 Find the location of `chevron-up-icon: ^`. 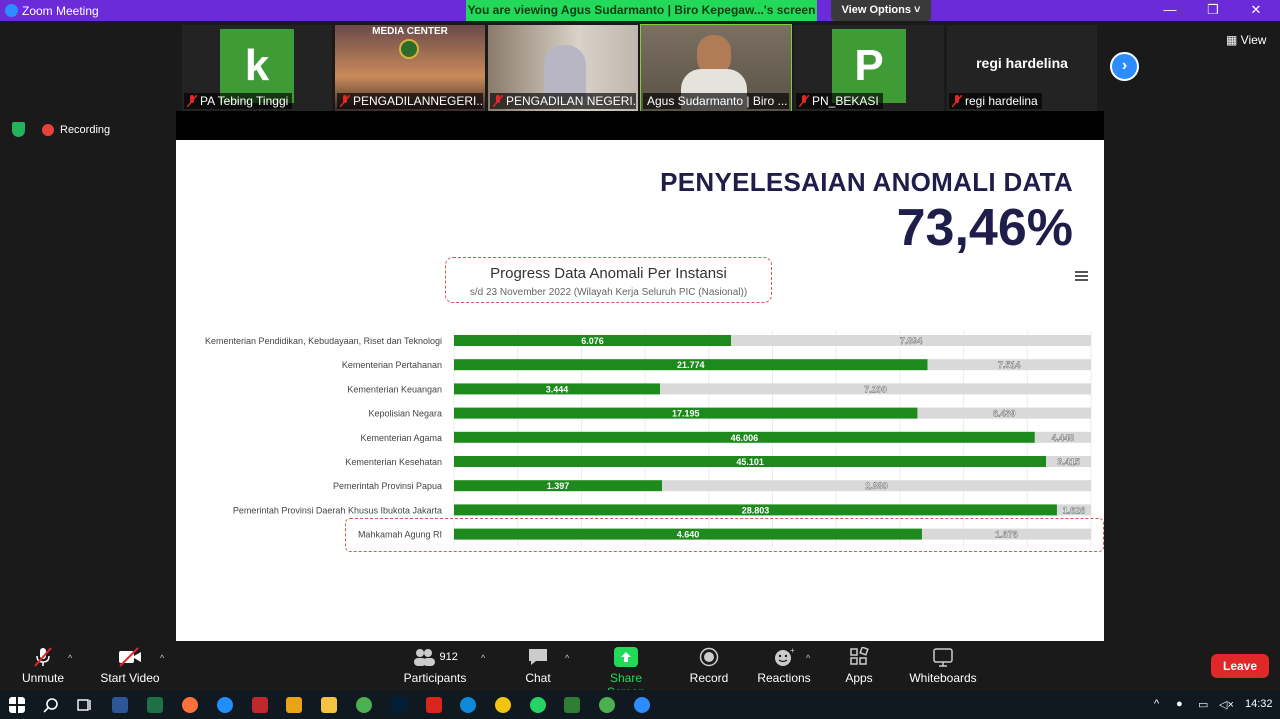

chevron-up-icon: ^ is located at coordinates (1156, 704).